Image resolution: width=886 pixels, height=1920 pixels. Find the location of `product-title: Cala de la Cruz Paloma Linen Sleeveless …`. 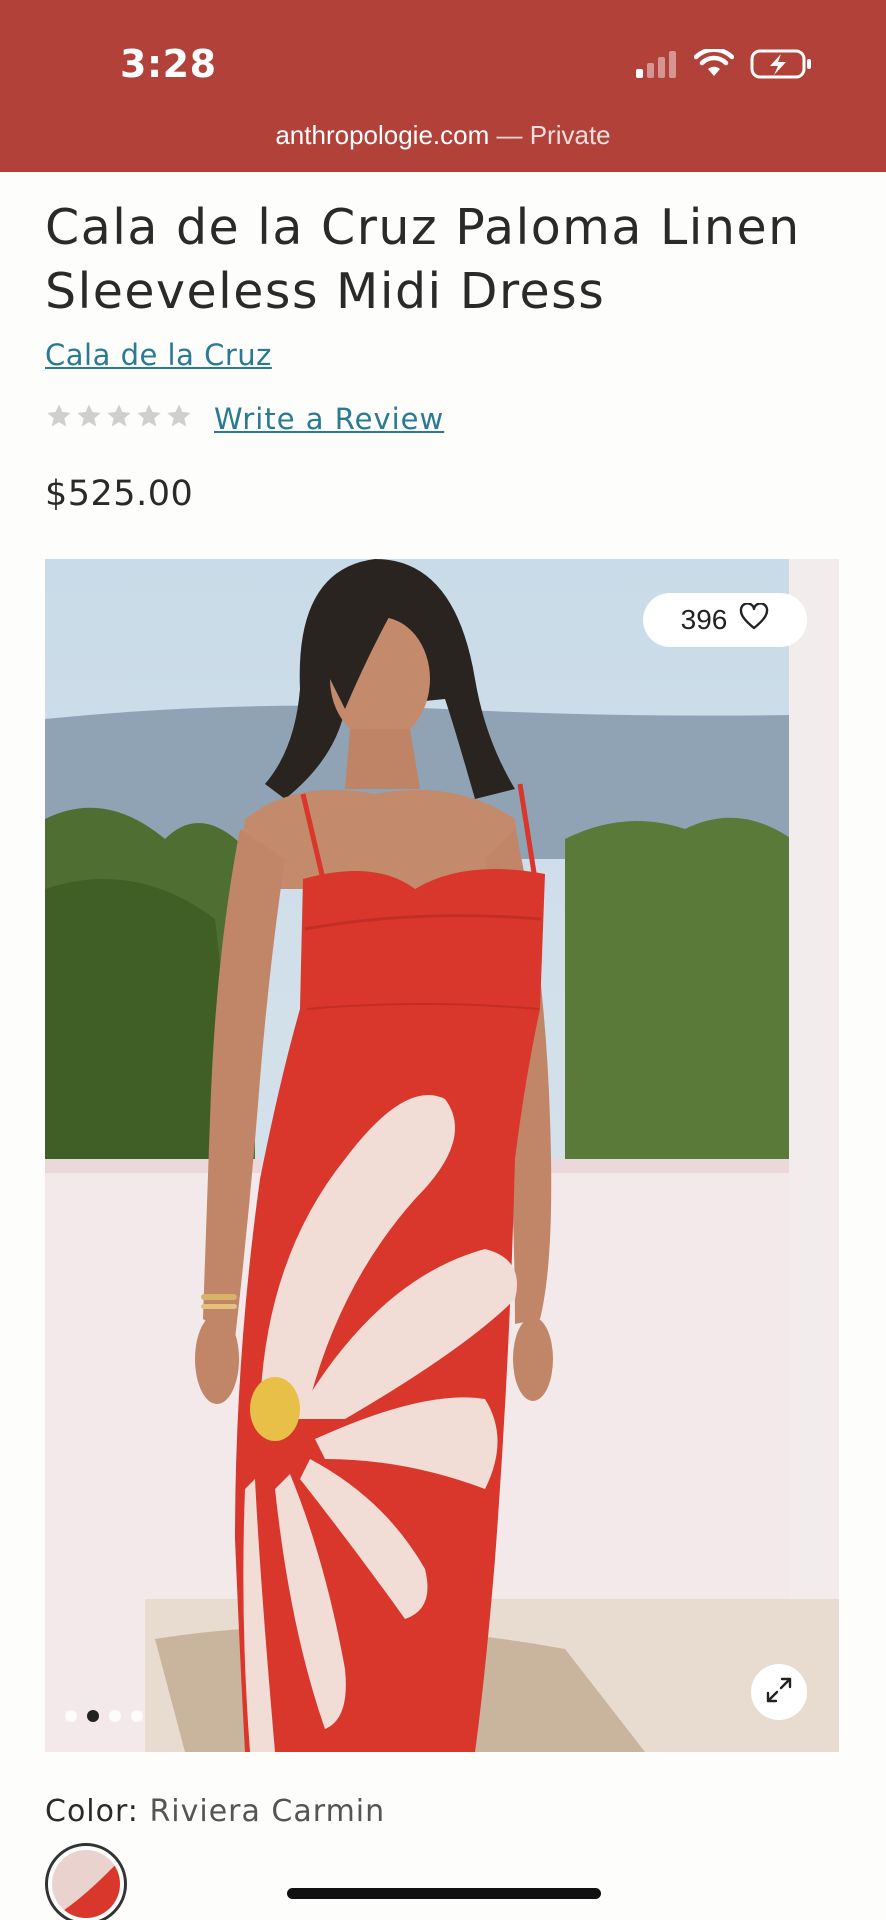

product-title: Cala de la Cruz Paloma Linen Sleeveless … is located at coordinates (423, 259).